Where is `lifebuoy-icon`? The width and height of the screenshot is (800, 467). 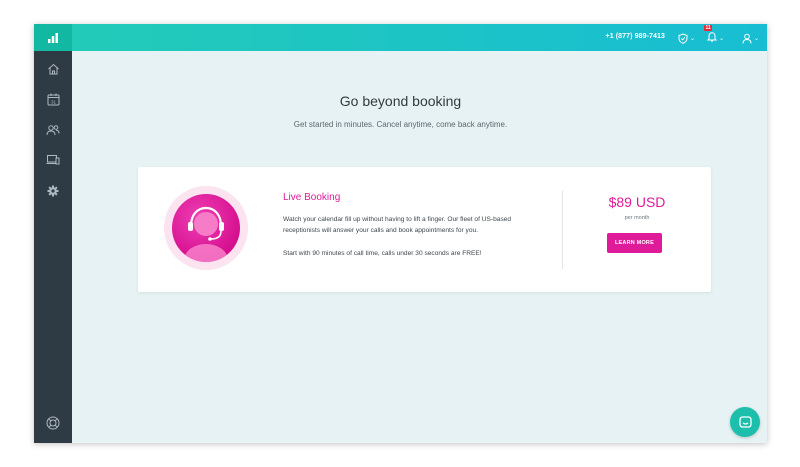
lifebuoy-icon is located at coordinates (53, 423).